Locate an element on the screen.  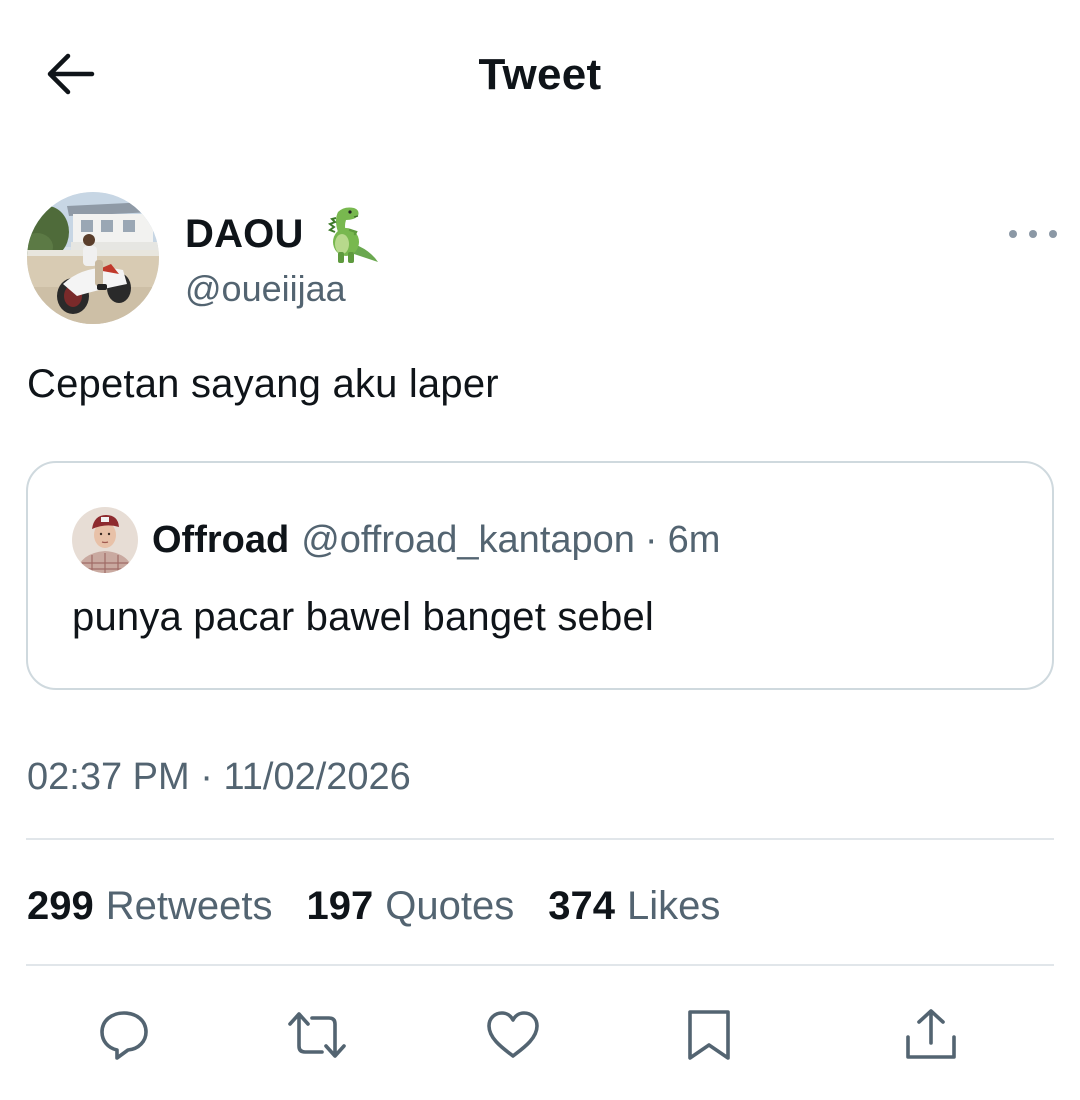
retweet-button is located at coordinates (317, 1035).